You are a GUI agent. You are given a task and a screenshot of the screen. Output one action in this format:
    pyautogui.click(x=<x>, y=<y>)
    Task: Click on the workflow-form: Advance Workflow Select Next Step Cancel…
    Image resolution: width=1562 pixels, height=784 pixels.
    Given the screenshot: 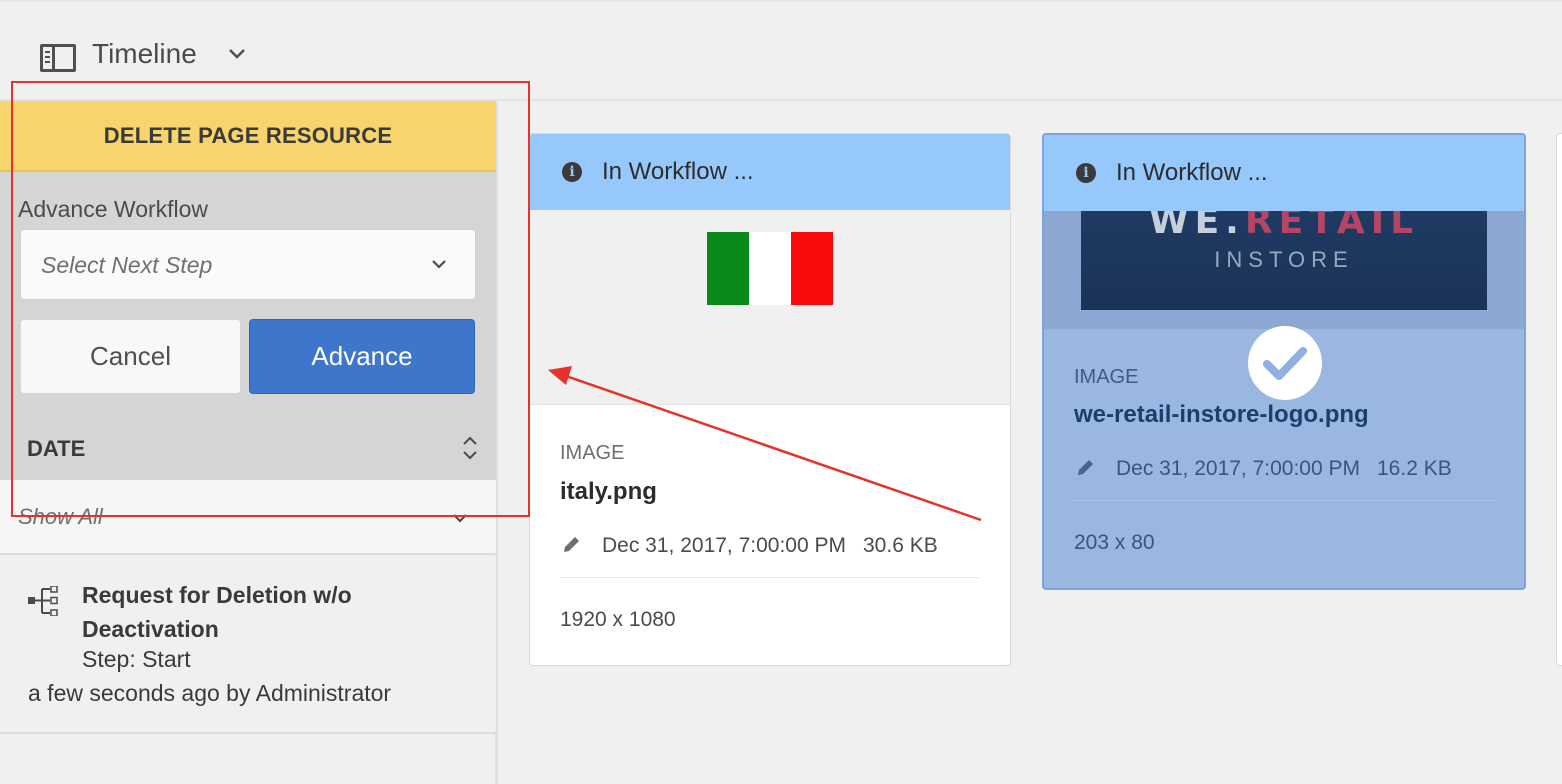 What is the action you would take?
    pyautogui.click(x=248, y=326)
    